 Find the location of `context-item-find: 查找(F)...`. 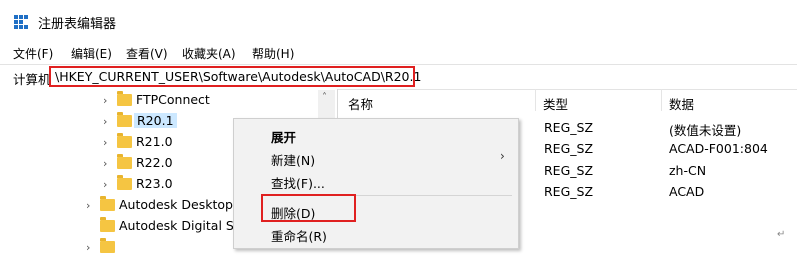

context-item-find: 查找(F)... is located at coordinates (298, 182).